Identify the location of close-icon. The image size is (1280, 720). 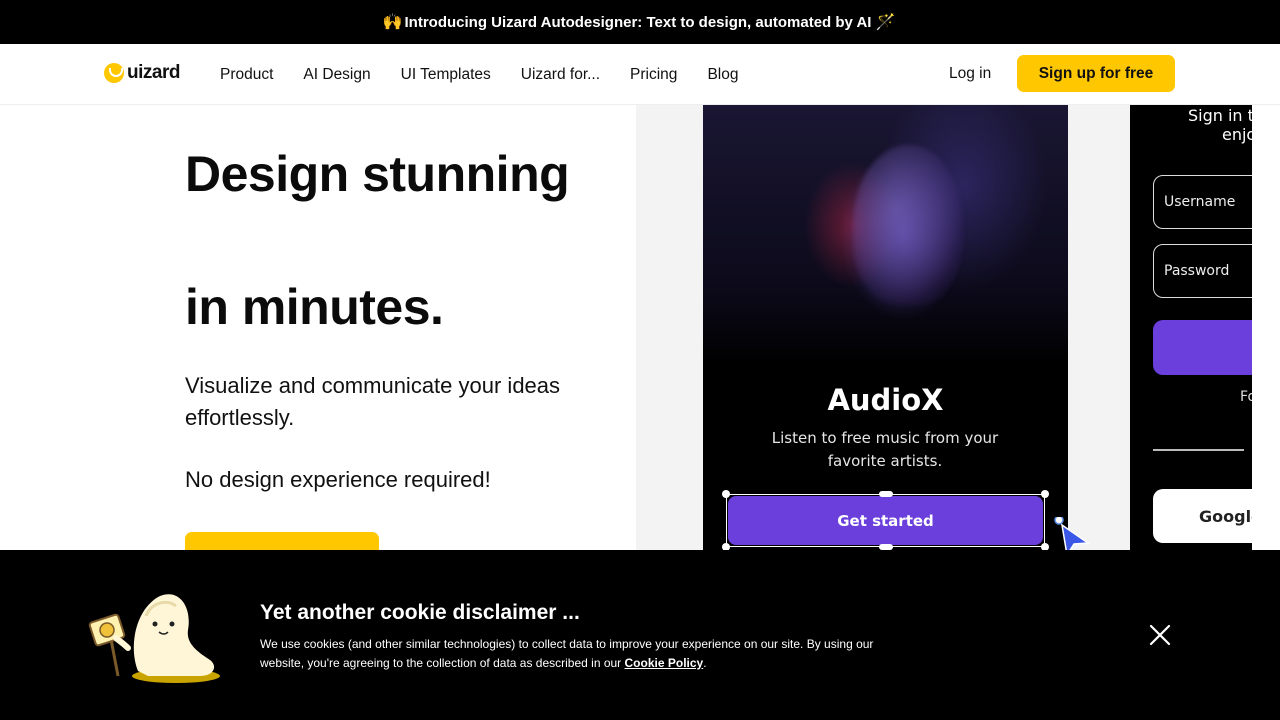
(1160, 635).